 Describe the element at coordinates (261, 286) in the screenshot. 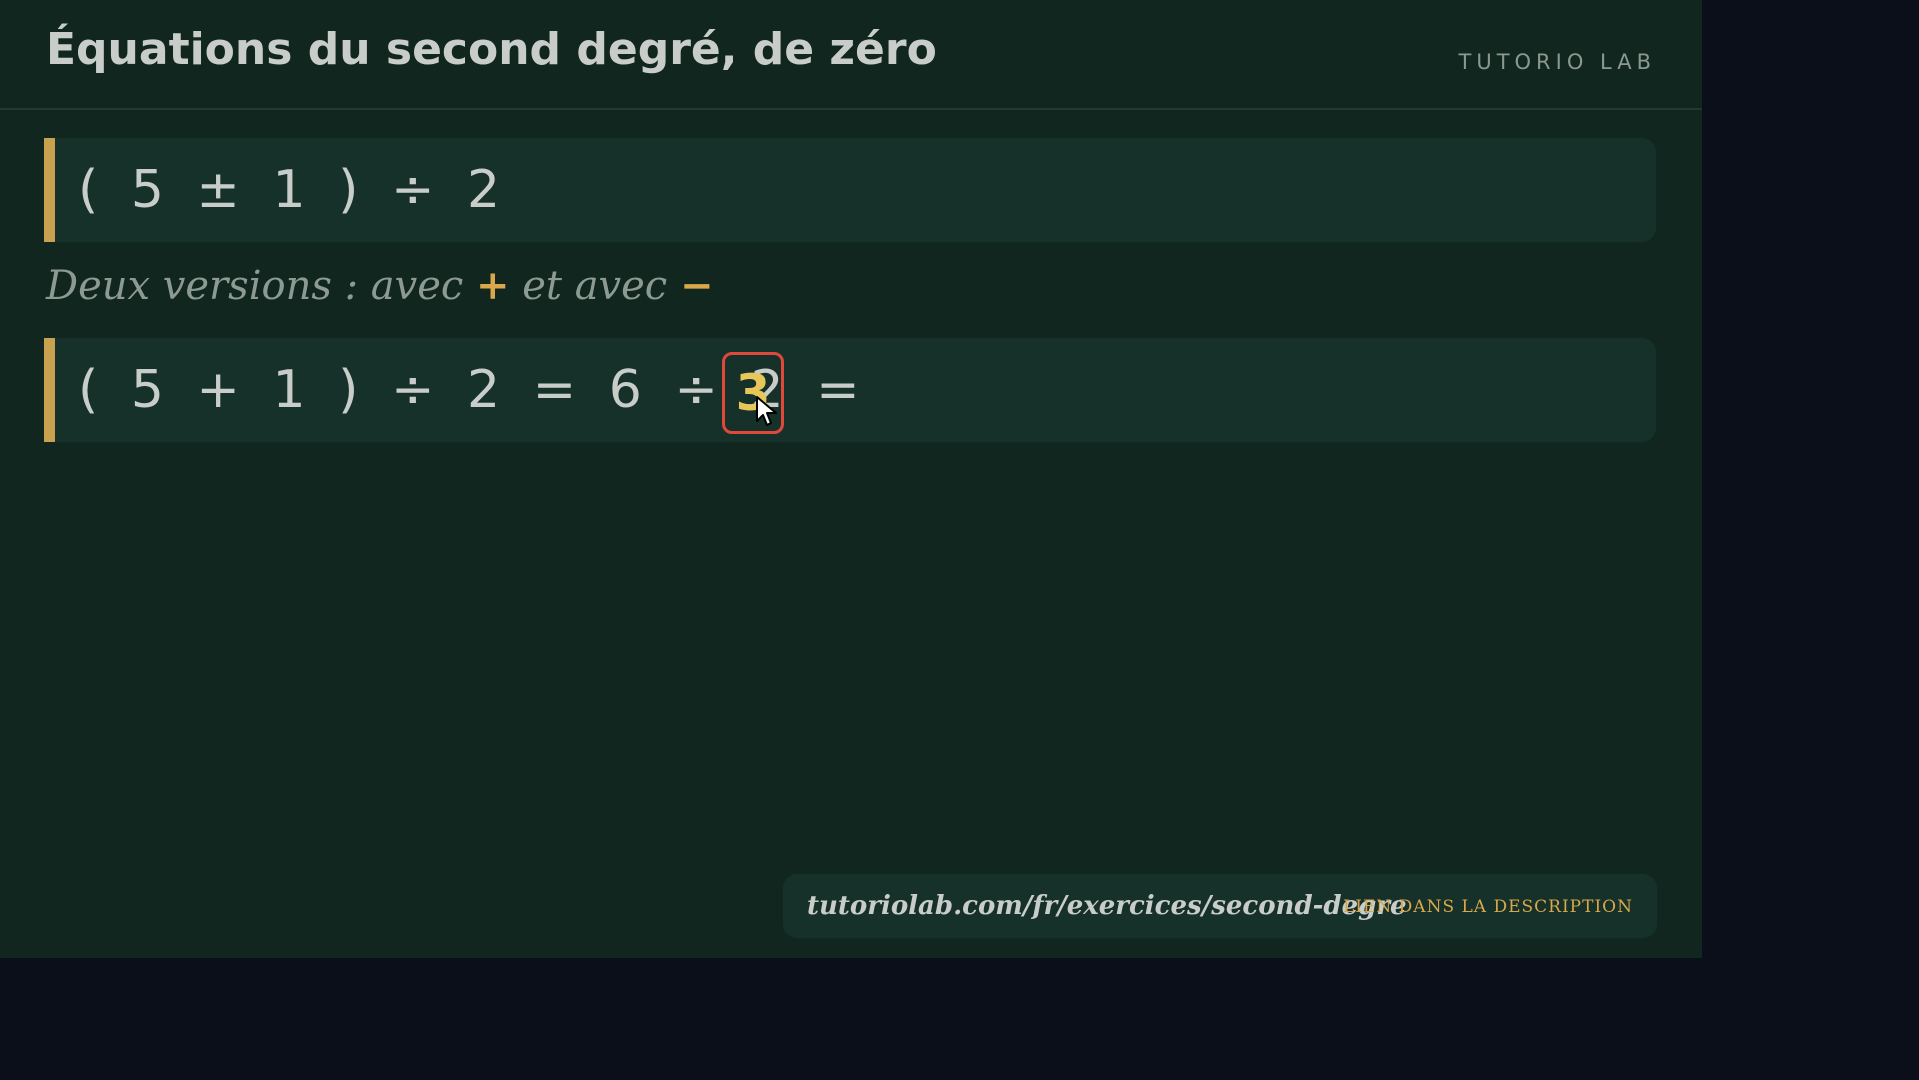

I see `caption-text-1: Deux versions : avec` at that location.